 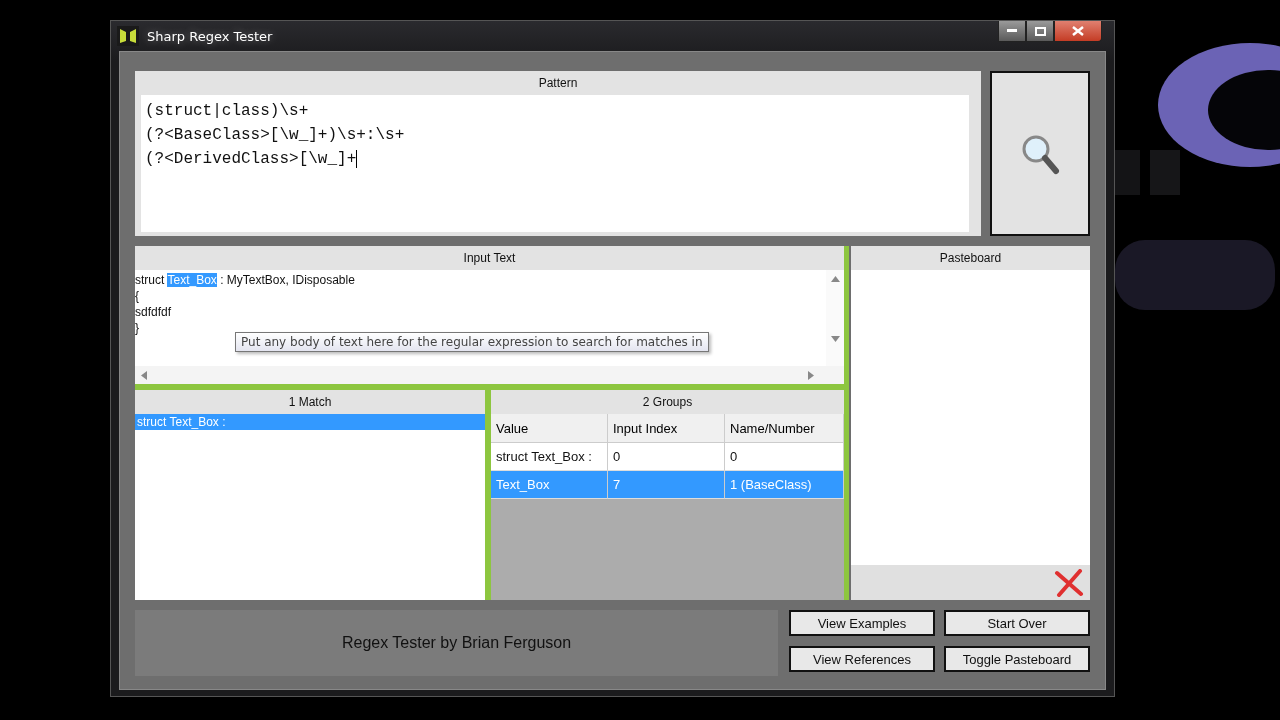 What do you see at coordinates (137, 328) in the screenshot?
I see `input-text-line: }` at bounding box center [137, 328].